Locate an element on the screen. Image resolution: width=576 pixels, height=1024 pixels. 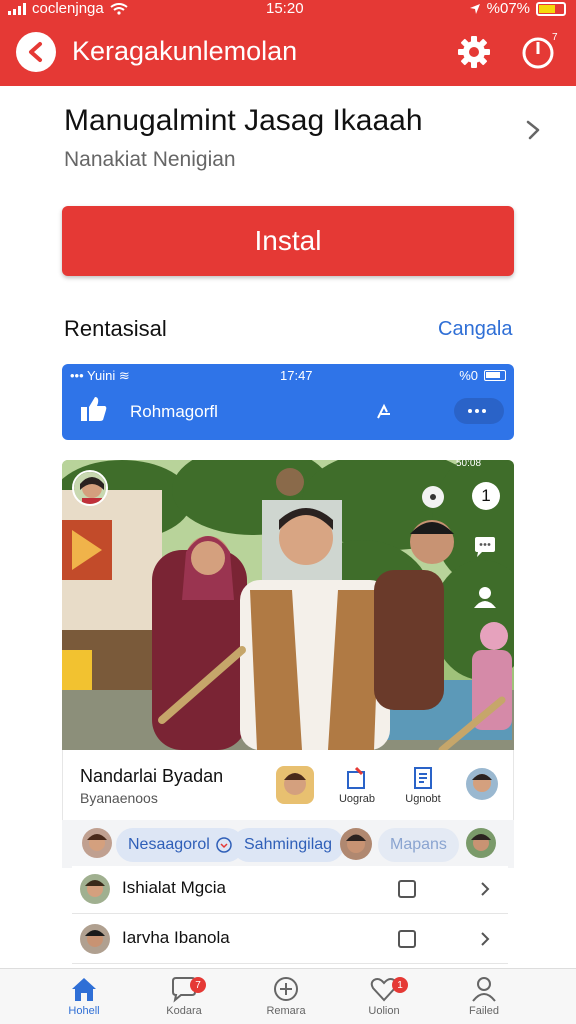
chip-2-label: Sahmingilag is located at coordinates (288, 844).